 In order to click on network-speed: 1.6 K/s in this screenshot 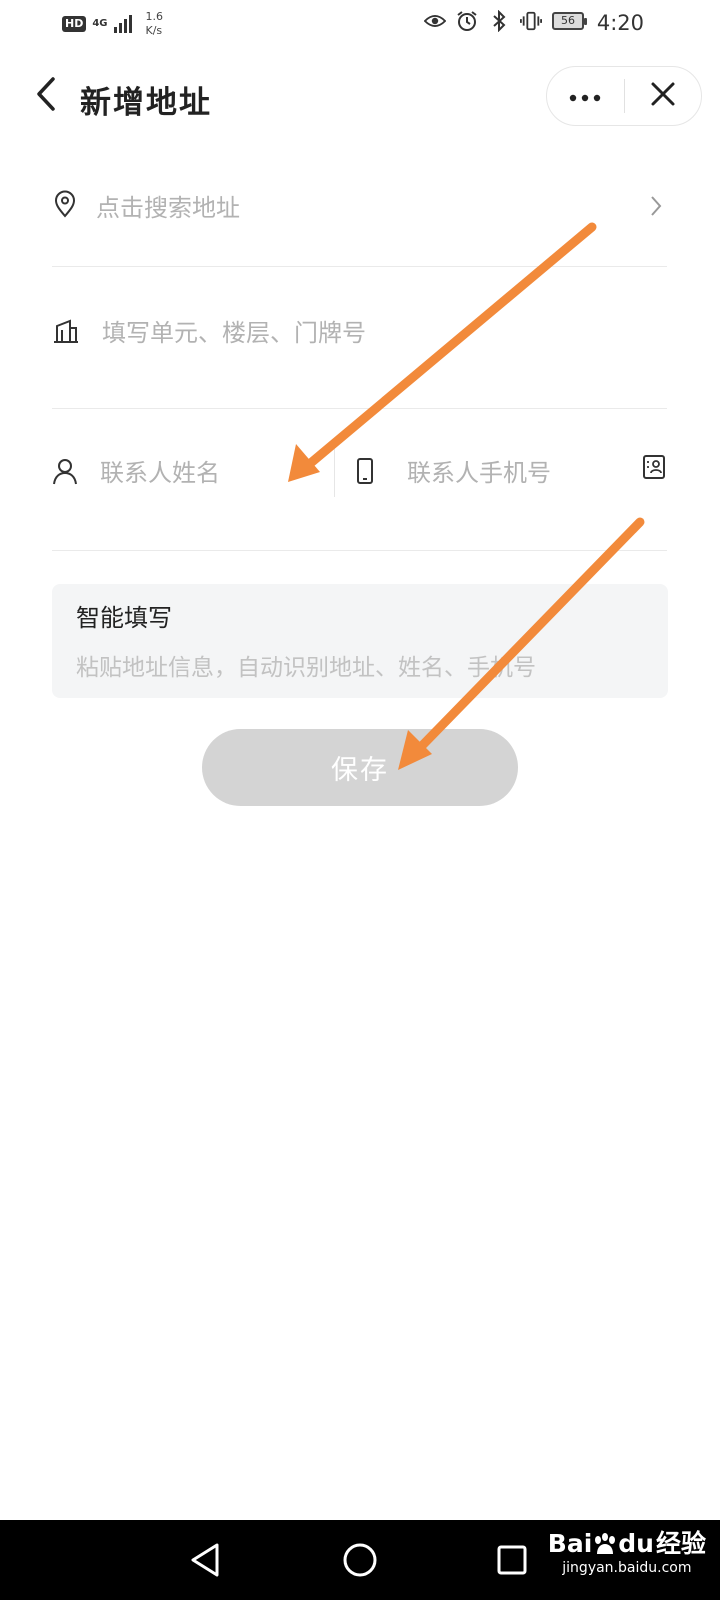, I will do `click(155, 24)`.